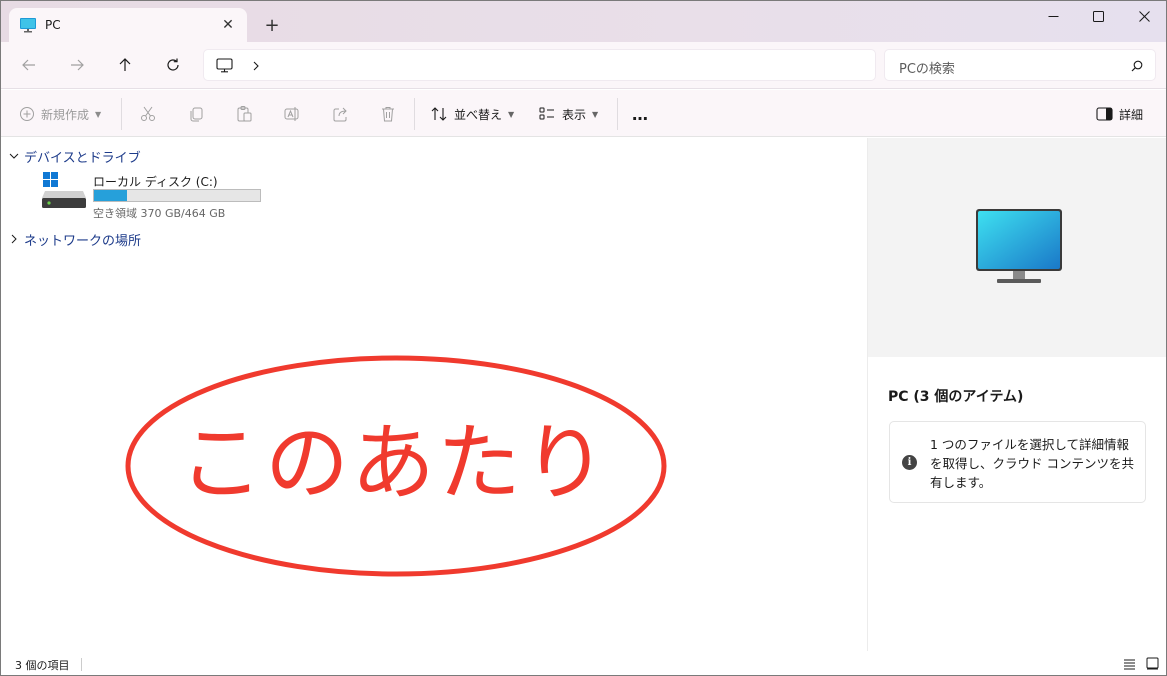 The image size is (1167, 676). Describe the element at coordinates (83, 241) in the screenshot. I see `group-label-network: ネットワークの場所` at that location.